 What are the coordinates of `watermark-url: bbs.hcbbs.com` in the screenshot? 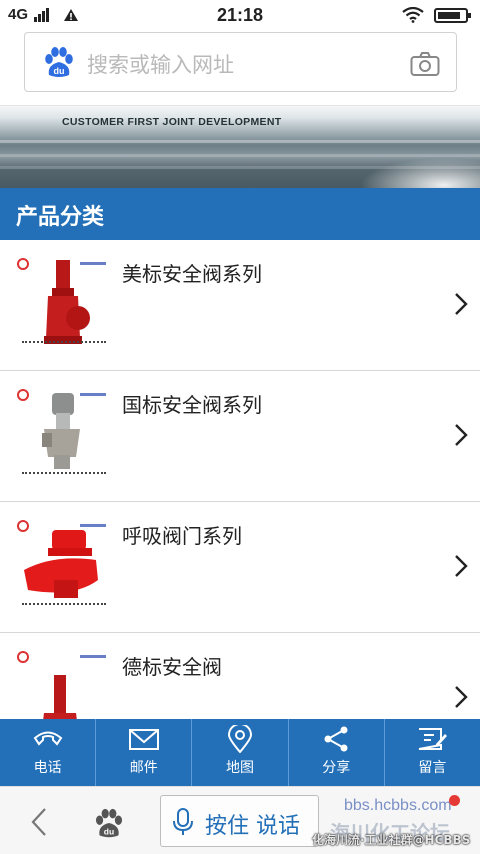 It's located at (398, 805).